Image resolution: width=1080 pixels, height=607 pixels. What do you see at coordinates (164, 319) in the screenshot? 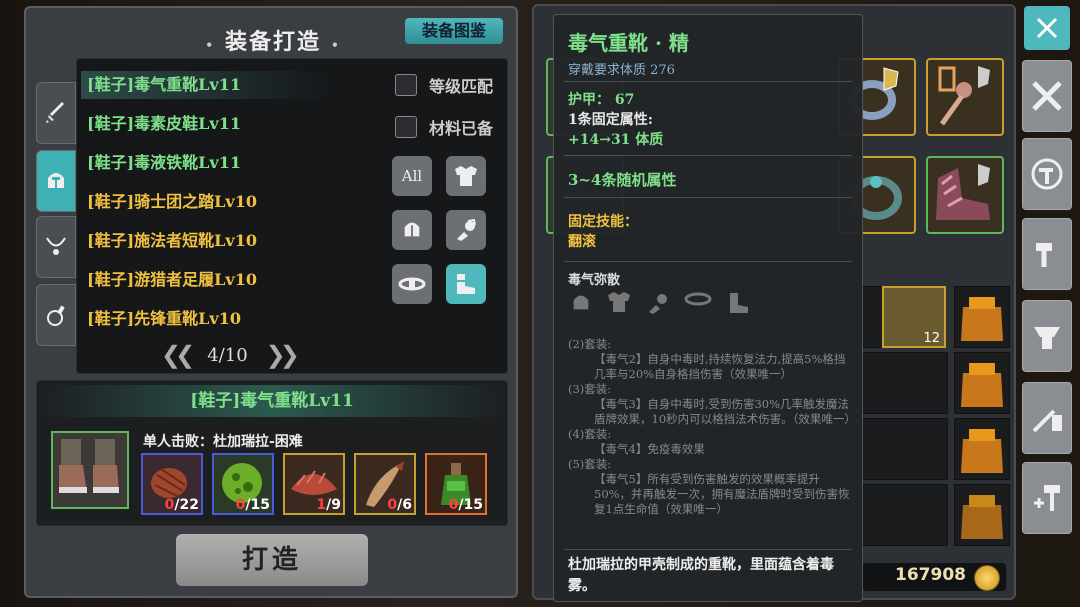
I see `list-item: [鞋子]先锋重靴Lv10` at bounding box center [164, 319].